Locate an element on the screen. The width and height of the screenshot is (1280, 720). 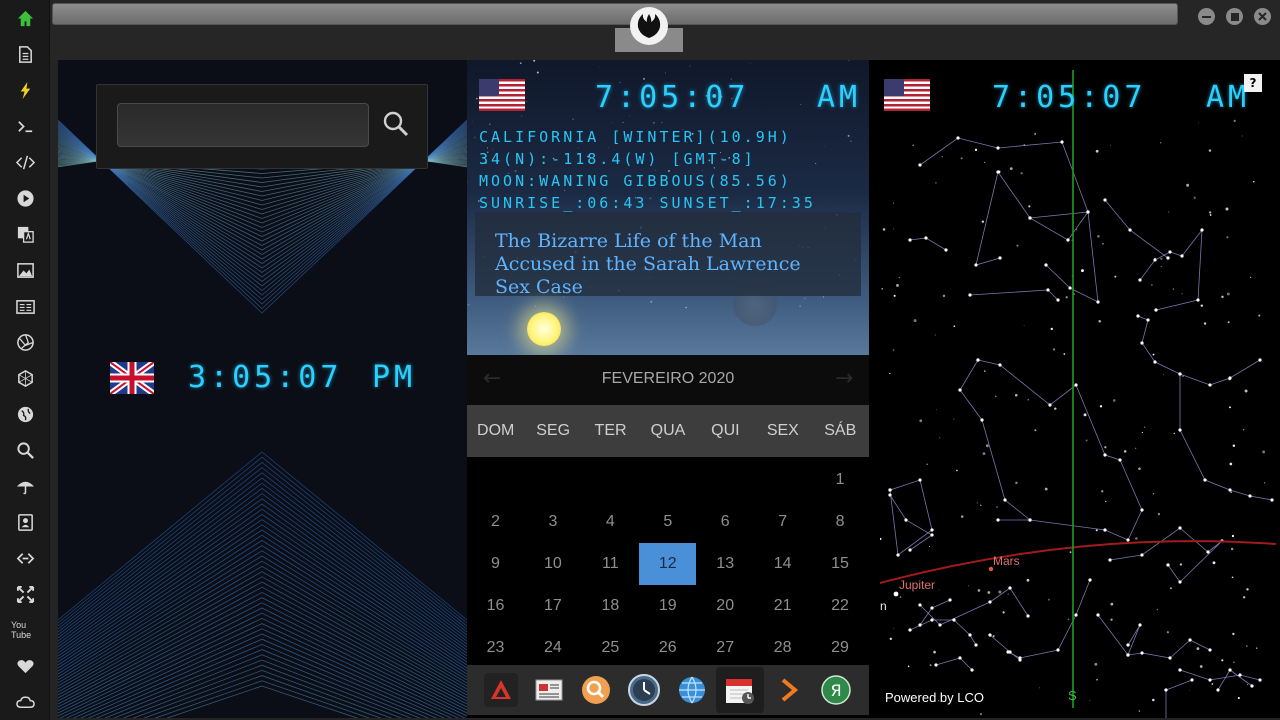
calendar-day: 26 is located at coordinates (667, 648).